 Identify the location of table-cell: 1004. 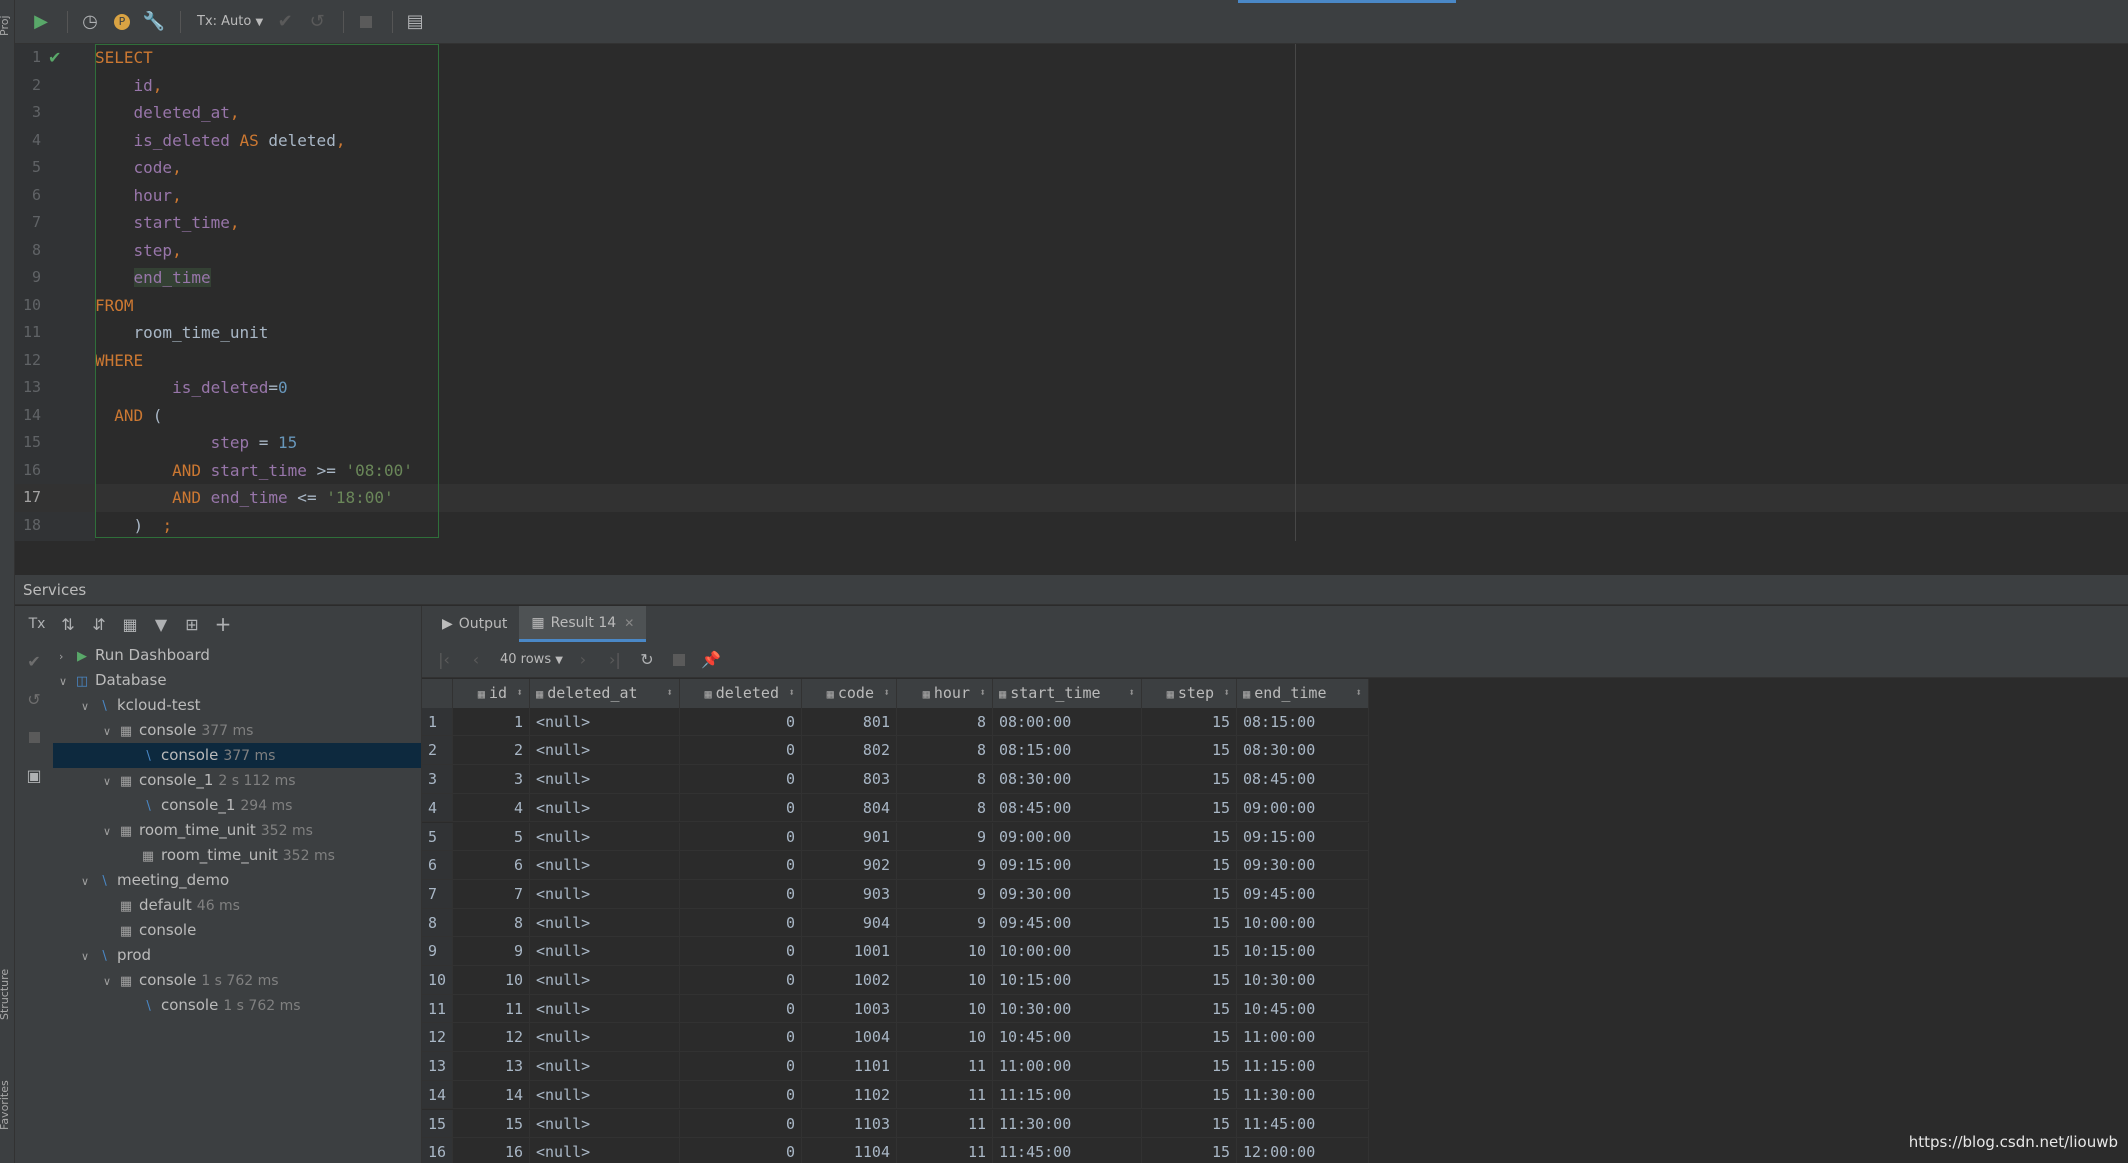
(849, 1038).